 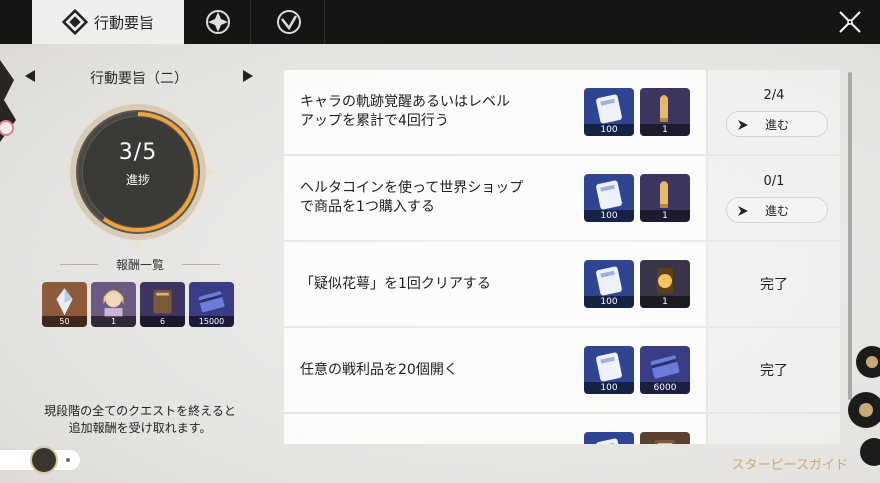 I want to click on quest-text-line: アップを累計で4回行う, so click(x=374, y=121).